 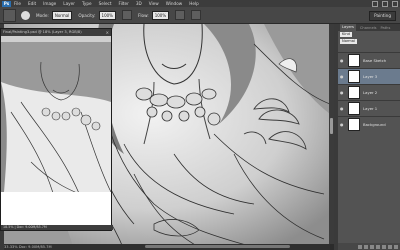 What do you see at coordinates (87, 3) in the screenshot?
I see `menu-type: Type` at bounding box center [87, 3].